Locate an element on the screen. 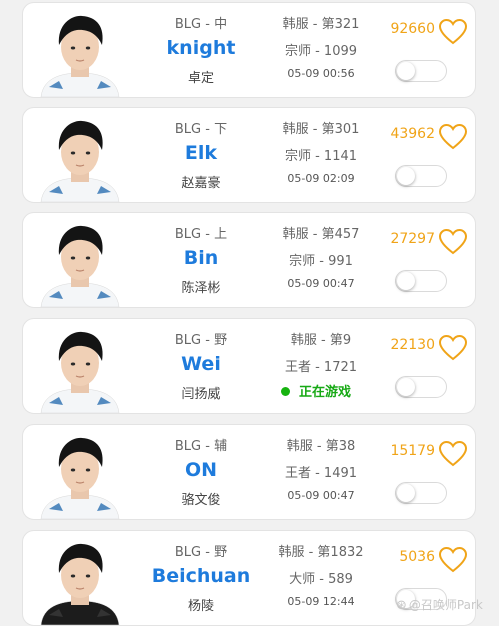  watermark: ⊛ @召唤师Park is located at coordinates (439, 605).